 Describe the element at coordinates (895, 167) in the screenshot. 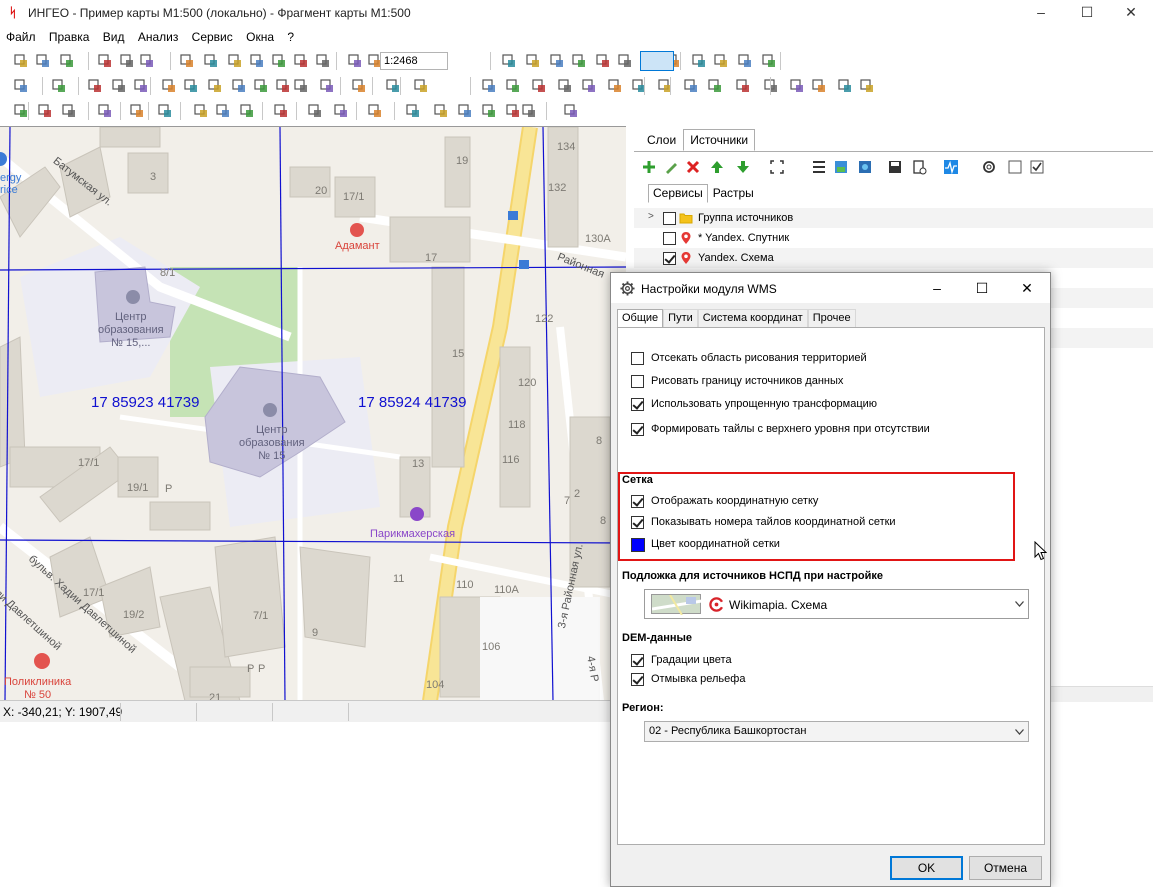

I see `save-icon` at that location.